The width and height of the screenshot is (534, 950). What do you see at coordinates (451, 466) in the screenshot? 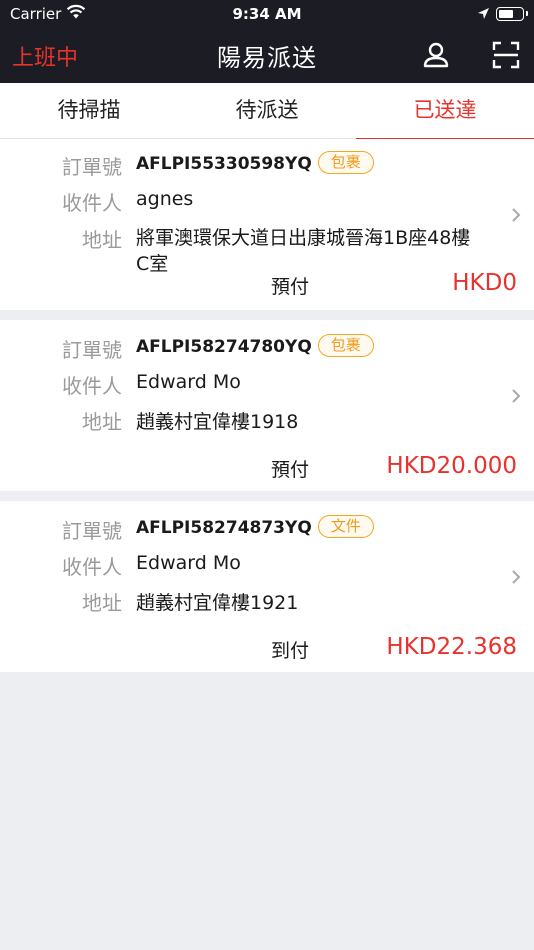
I see `amount-value: HKD20.000` at bounding box center [451, 466].